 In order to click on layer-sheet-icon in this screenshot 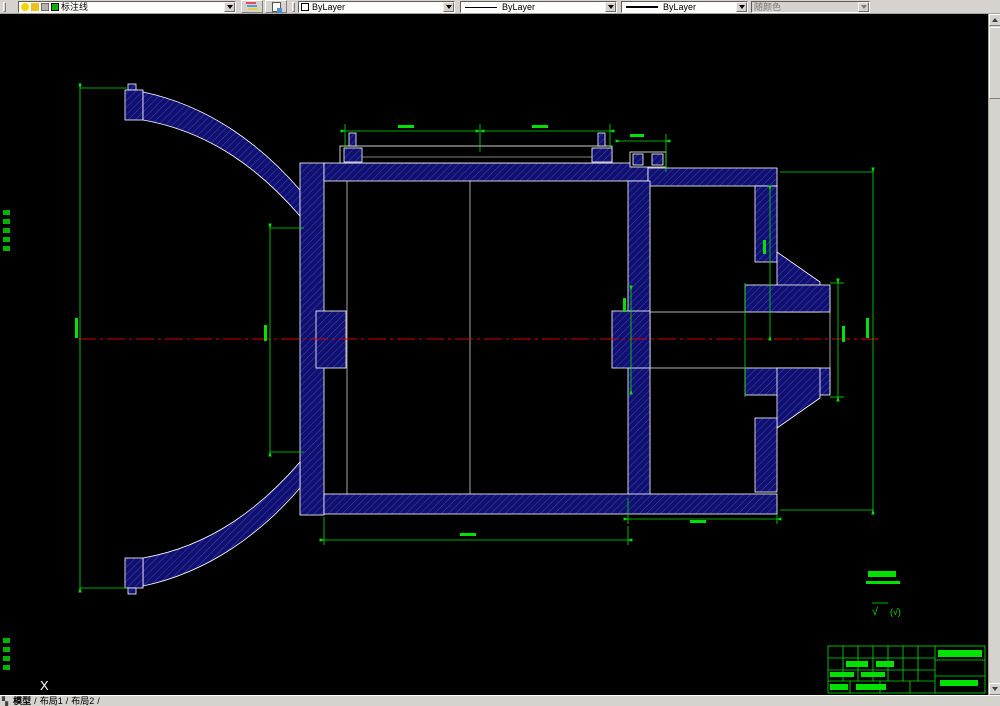, I will do `click(276, 7)`.